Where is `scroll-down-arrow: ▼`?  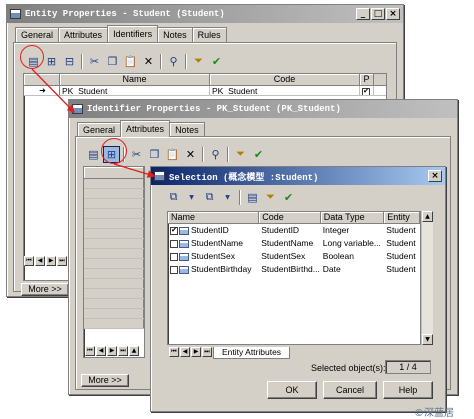
scroll-down-arrow: ▼ is located at coordinates (427, 339).